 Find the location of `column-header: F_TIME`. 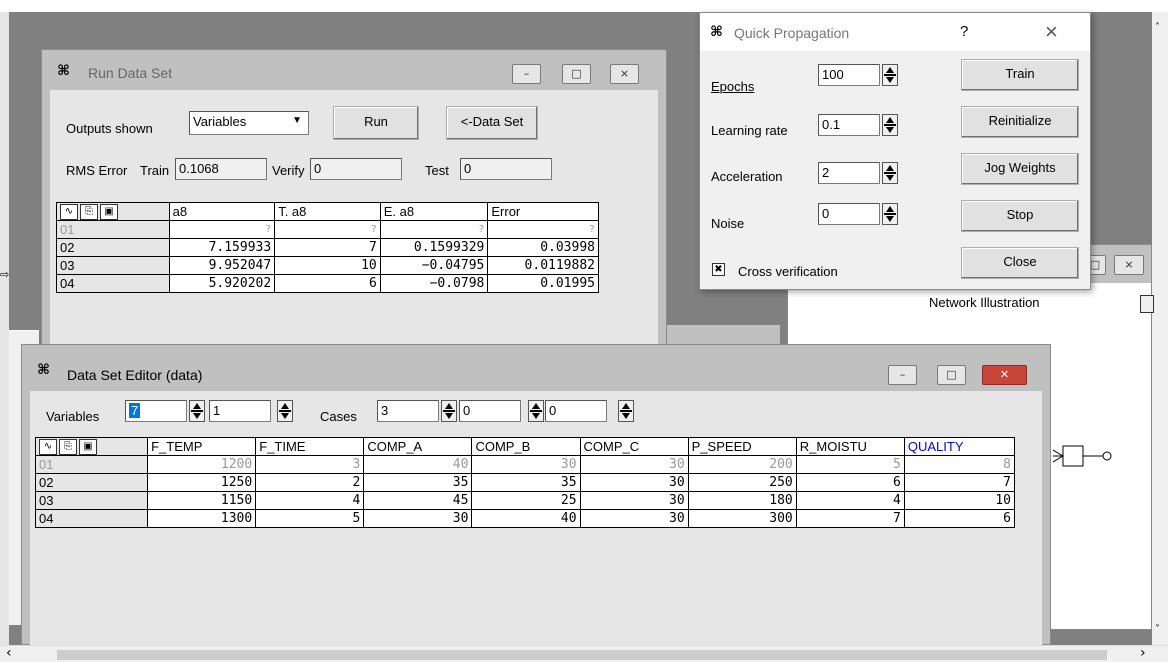

column-header: F_TIME is located at coordinates (310, 446).